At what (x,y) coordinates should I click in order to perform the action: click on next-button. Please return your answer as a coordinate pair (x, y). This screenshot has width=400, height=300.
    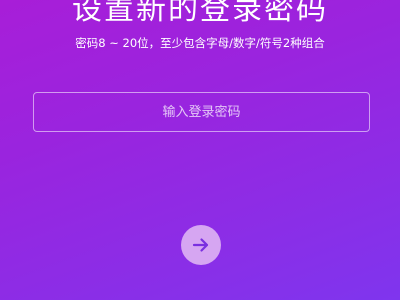
    Looking at the image, I should click on (201, 245).